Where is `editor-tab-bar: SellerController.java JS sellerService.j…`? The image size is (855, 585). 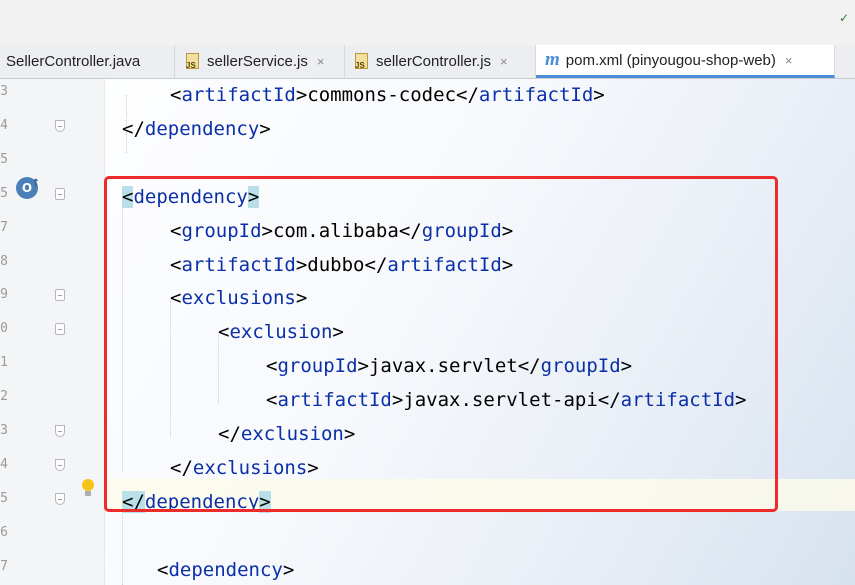
editor-tab-bar: SellerController.java JS sellerService.j… is located at coordinates (427, 62).